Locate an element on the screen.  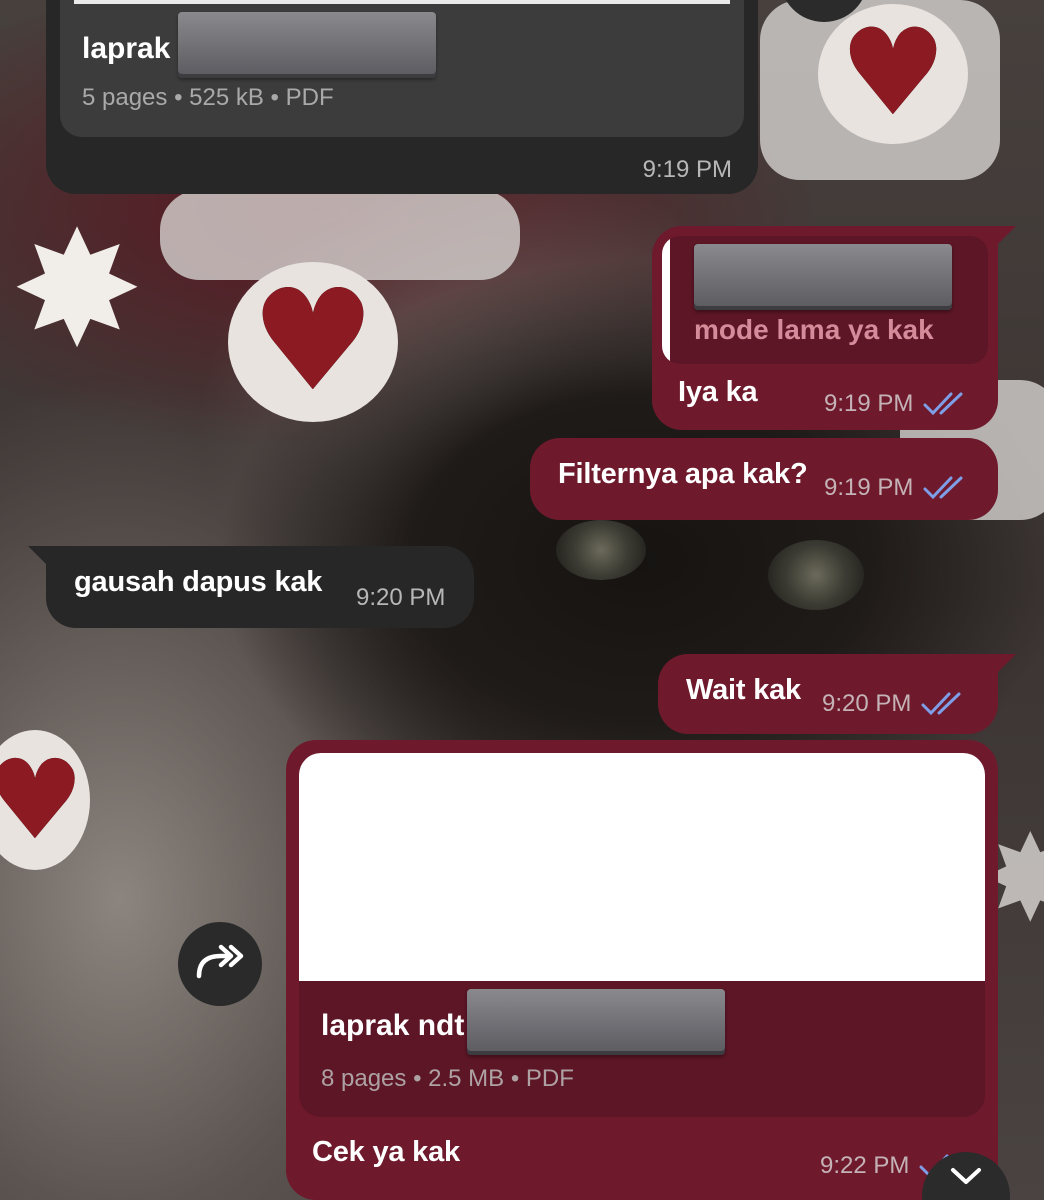
document-card: laprak 5 pages • 525 kB • PDF is located at coordinates (402, 68).